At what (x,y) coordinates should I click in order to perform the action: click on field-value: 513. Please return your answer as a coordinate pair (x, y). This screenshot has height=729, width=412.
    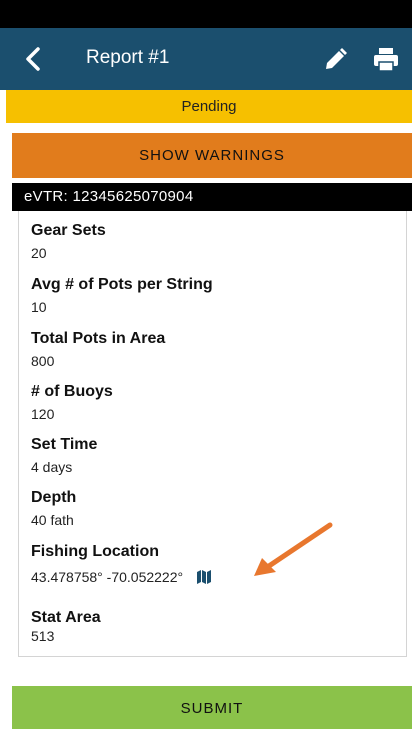
    Looking at the image, I should click on (43, 636).